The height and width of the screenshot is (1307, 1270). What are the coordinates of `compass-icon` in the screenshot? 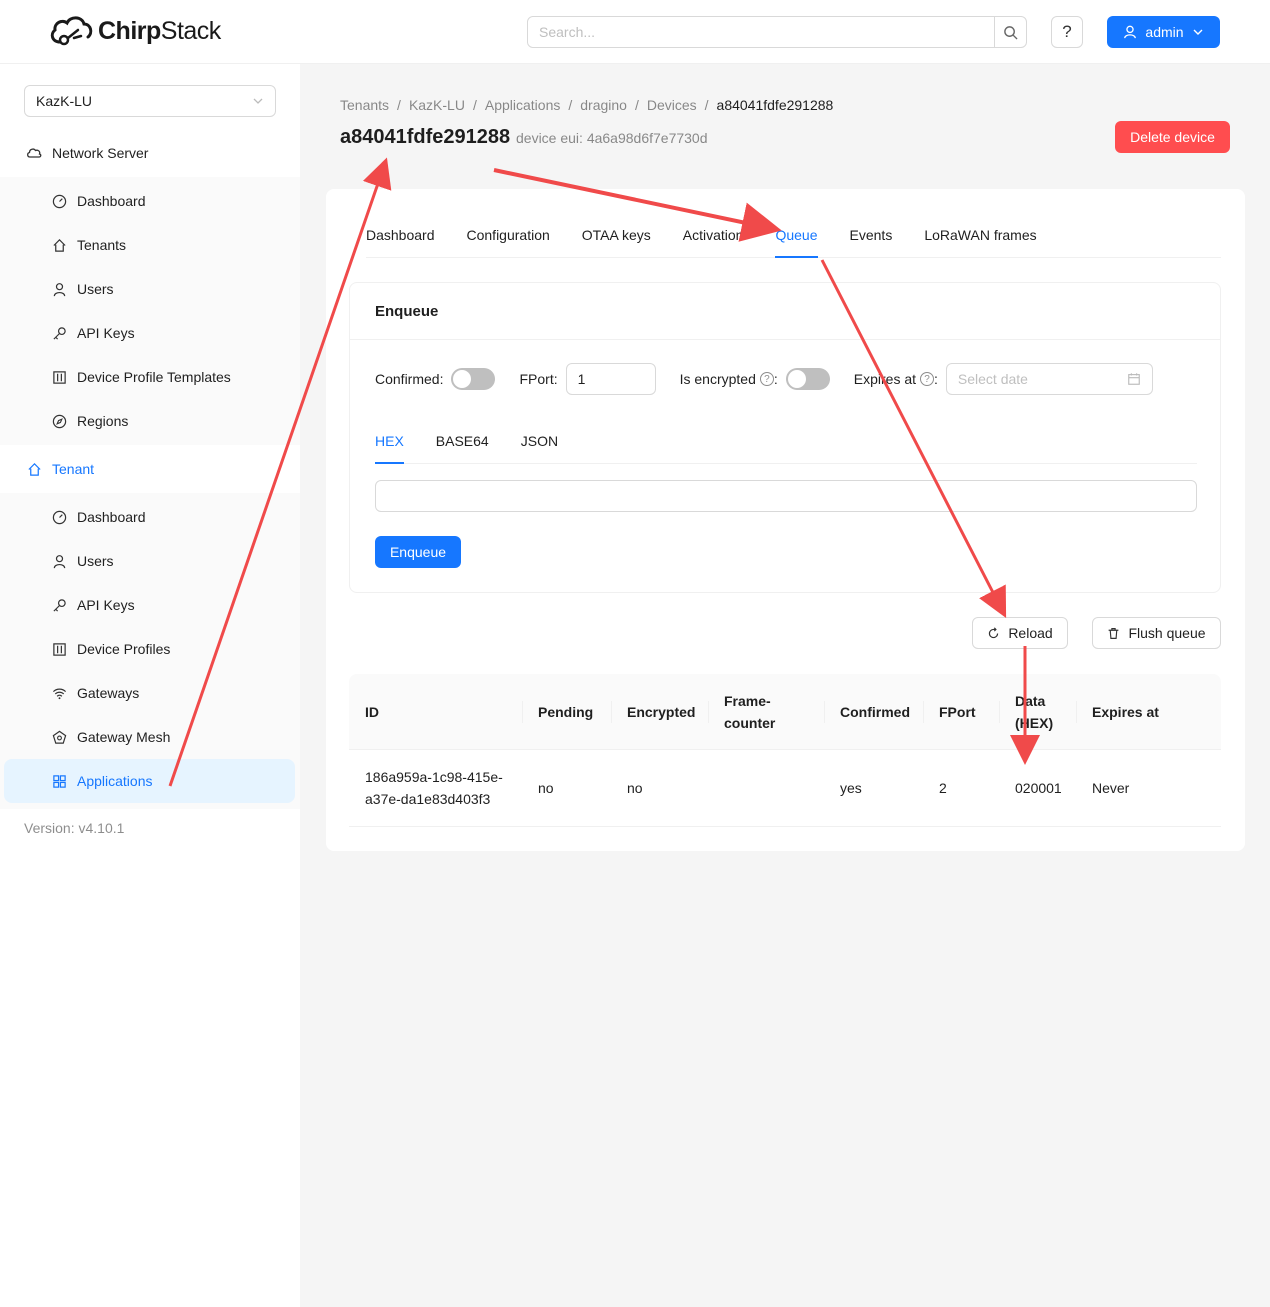 It's located at (59, 421).